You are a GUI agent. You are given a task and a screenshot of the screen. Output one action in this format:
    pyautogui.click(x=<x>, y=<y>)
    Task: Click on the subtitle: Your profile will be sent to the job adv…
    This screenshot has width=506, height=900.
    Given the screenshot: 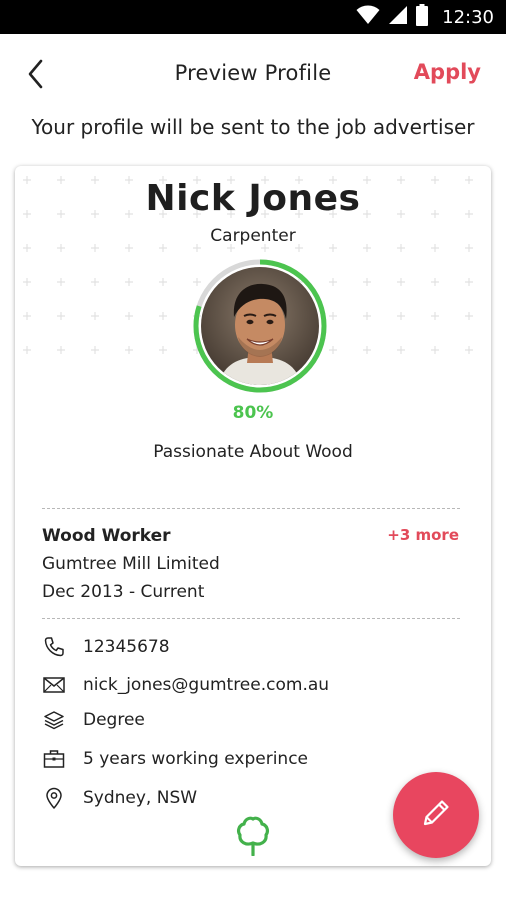 What is the action you would take?
    pyautogui.click(x=253, y=127)
    